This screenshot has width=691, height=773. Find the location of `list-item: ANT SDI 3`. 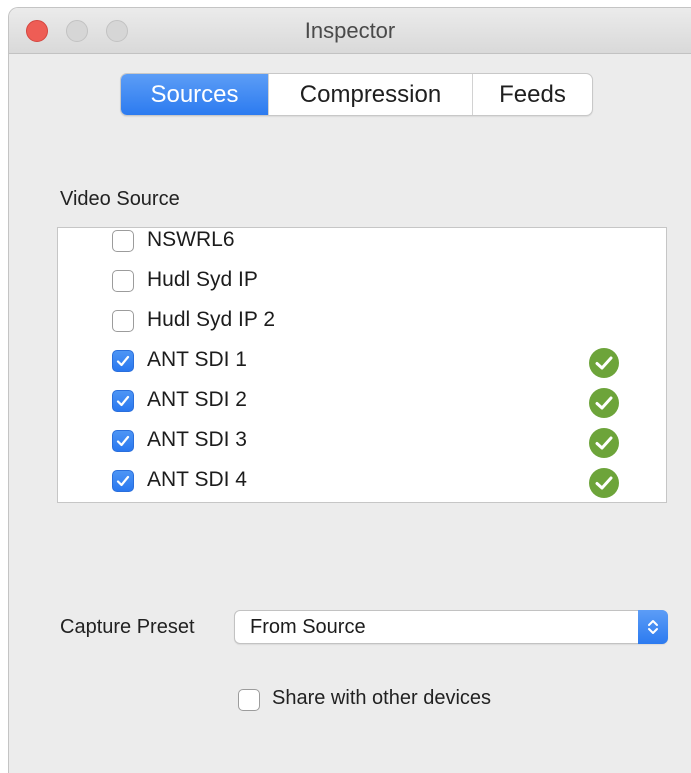

list-item: ANT SDI 3 is located at coordinates (362, 442).